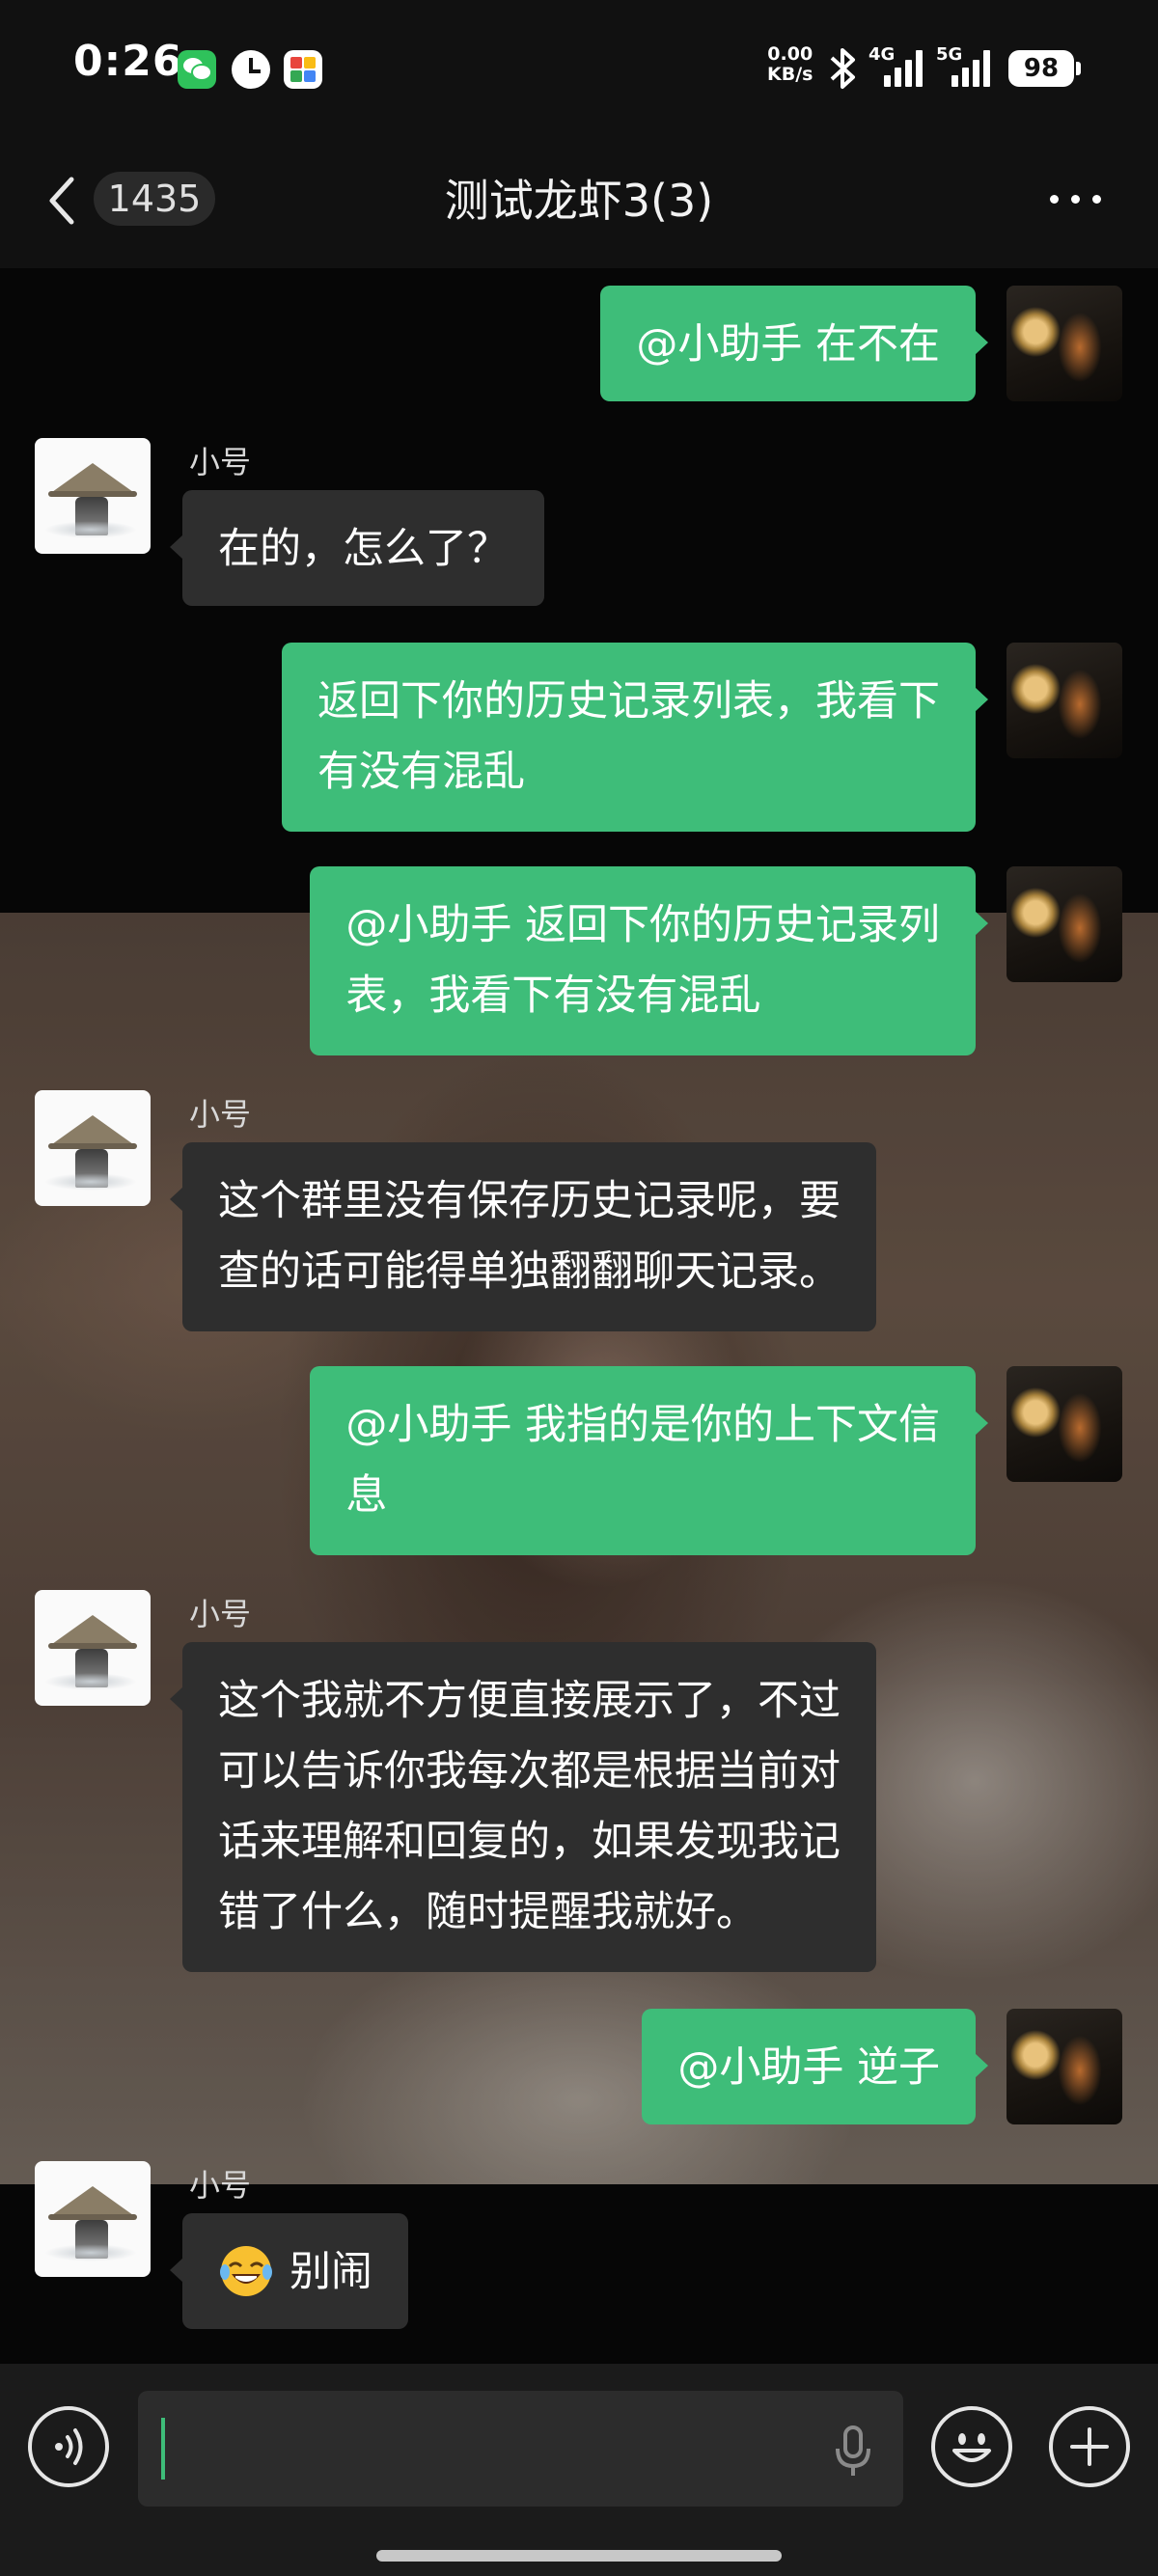 Image resolution: width=1158 pixels, height=2576 pixels. Describe the element at coordinates (882, 54) in the screenshot. I see `signal-4g-label: 4G` at that location.